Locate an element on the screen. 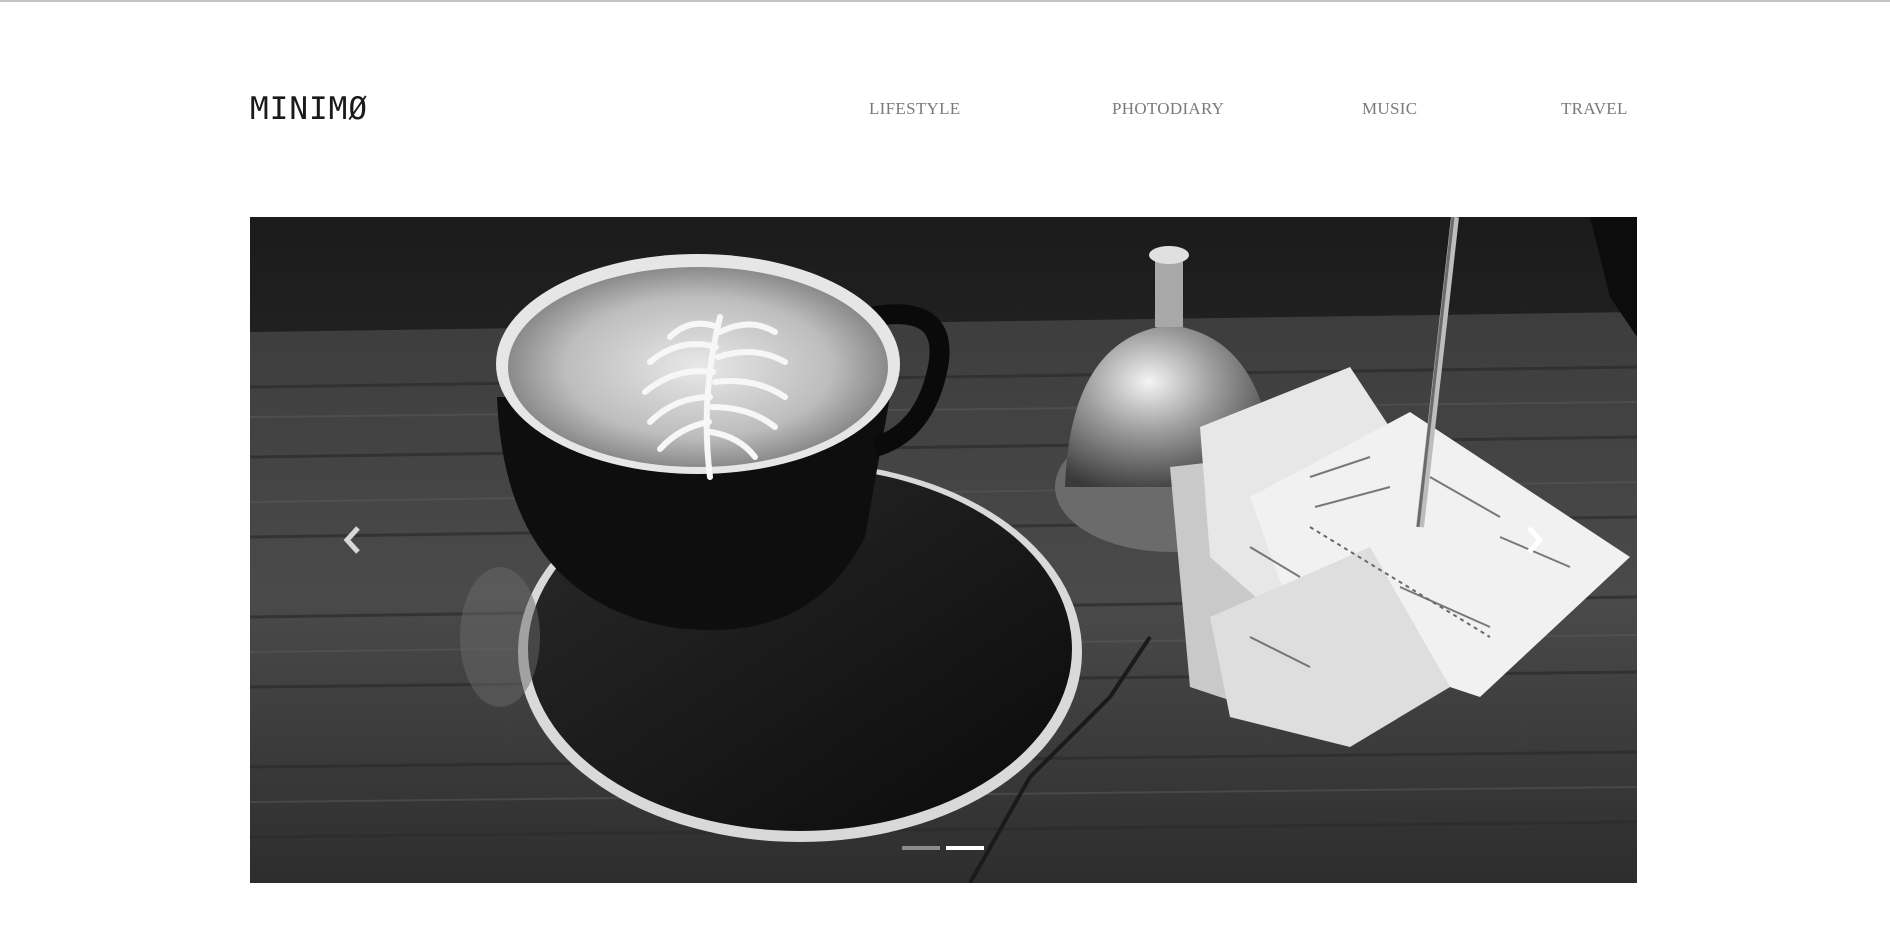 The image size is (1890, 945). site-logo: MINIMØ is located at coordinates (309, 109).